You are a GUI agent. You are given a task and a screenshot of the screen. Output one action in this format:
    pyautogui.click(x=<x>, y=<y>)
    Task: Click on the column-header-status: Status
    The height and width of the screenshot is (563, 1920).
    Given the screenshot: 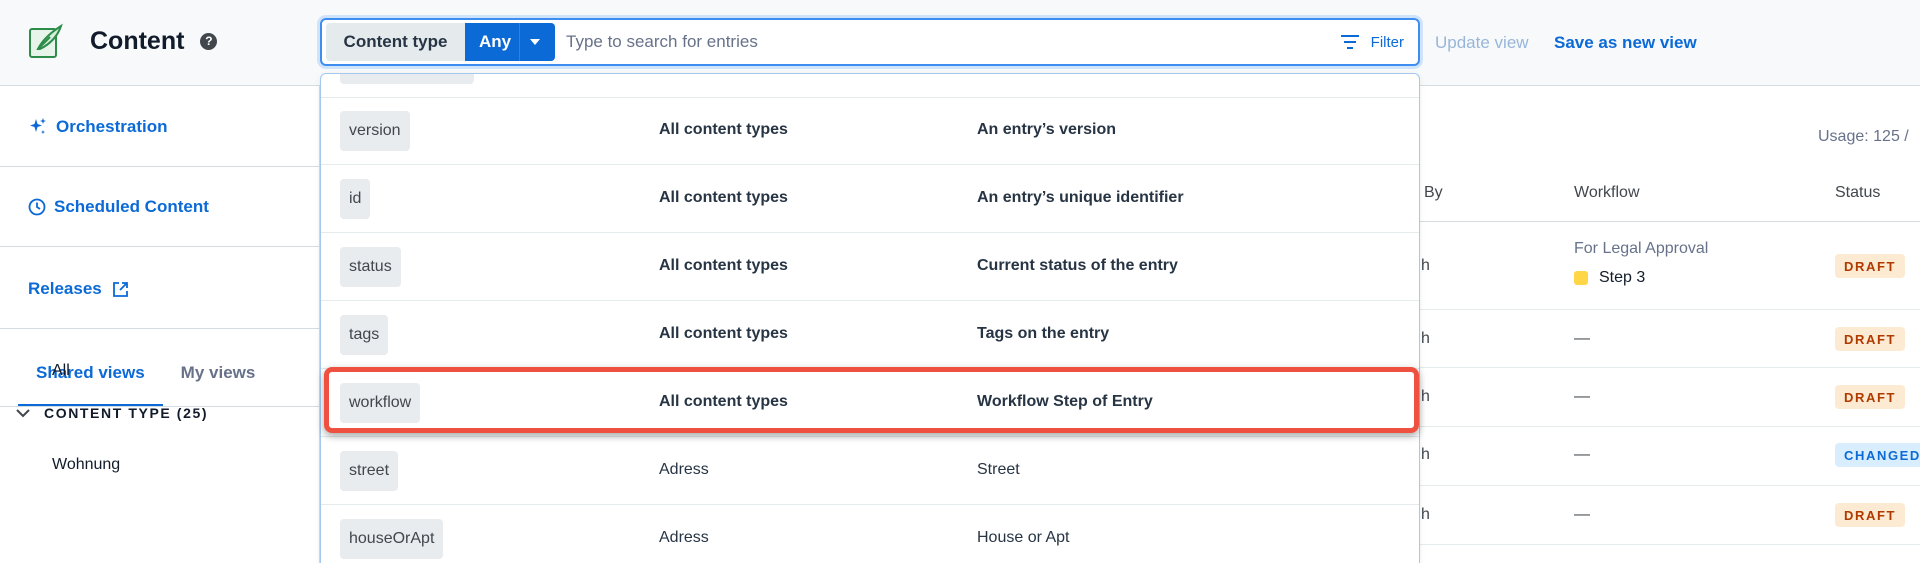 What is the action you would take?
    pyautogui.click(x=1857, y=193)
    